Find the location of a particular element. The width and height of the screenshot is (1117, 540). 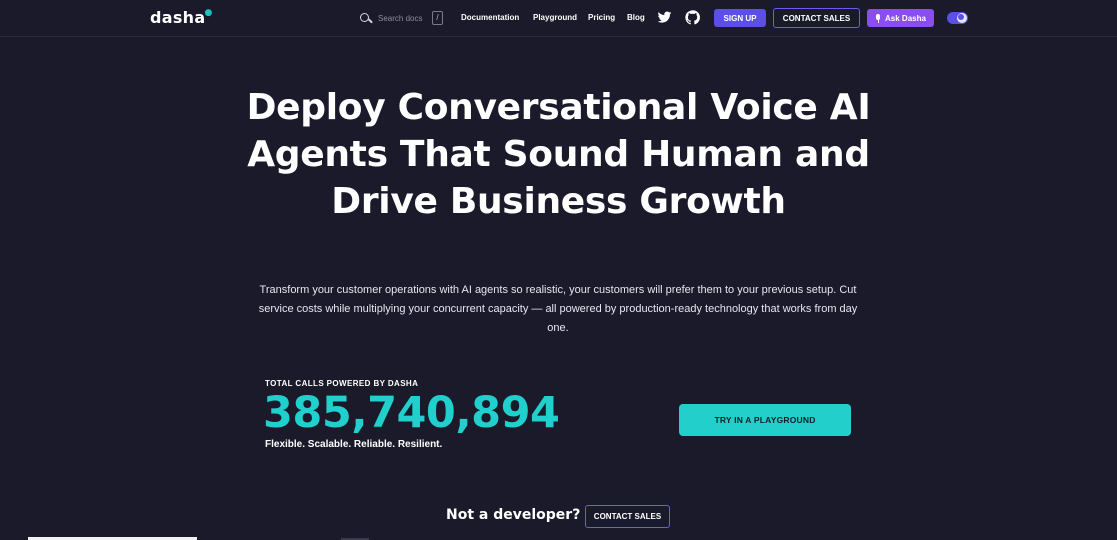

ask-dasha-button: Ask Dasha is located at coordinates (900, 18).